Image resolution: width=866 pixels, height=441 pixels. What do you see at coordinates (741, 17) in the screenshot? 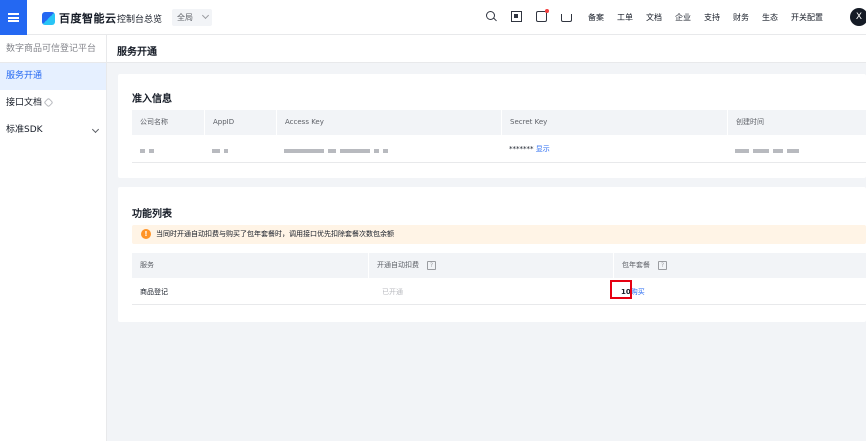
I see `nav-item-finance: 财务` at bounding box center [741, 17].